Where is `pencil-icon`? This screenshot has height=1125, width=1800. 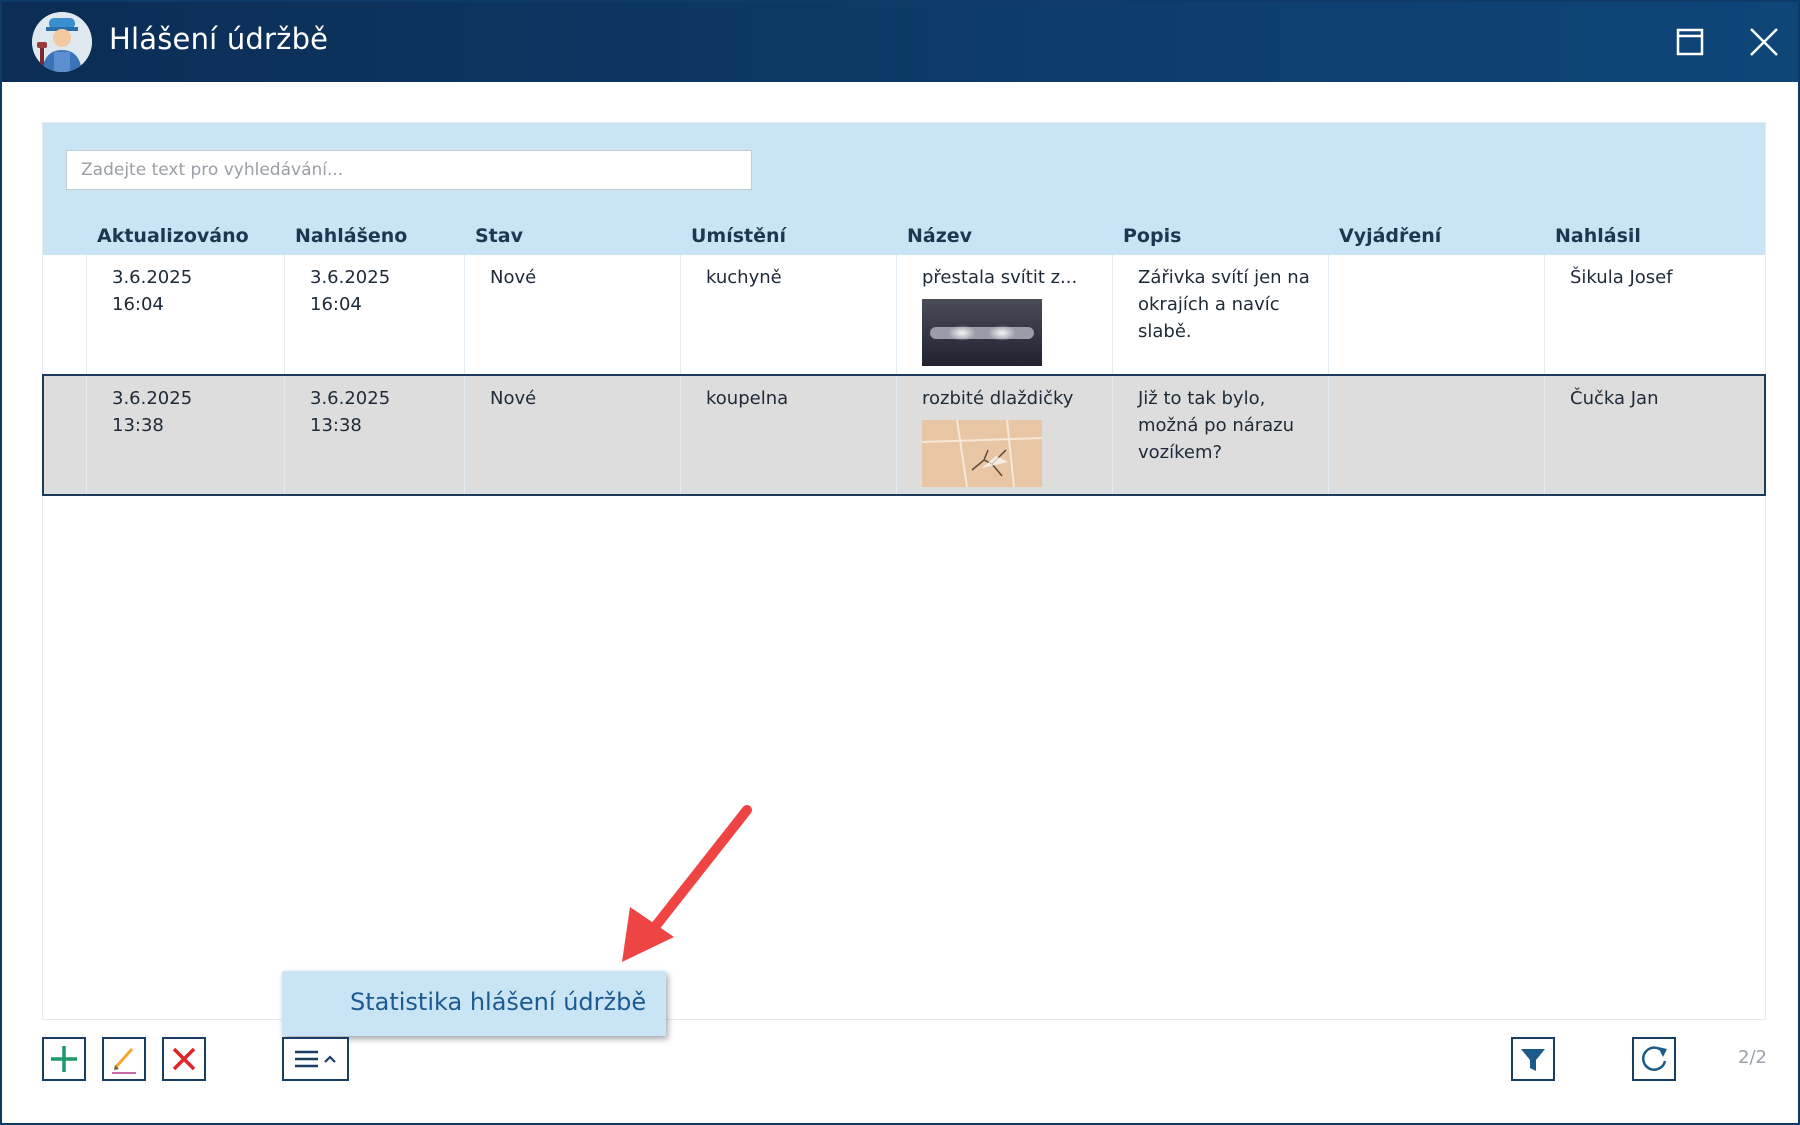 pencil-icon is located at coordinates (124, 1061).